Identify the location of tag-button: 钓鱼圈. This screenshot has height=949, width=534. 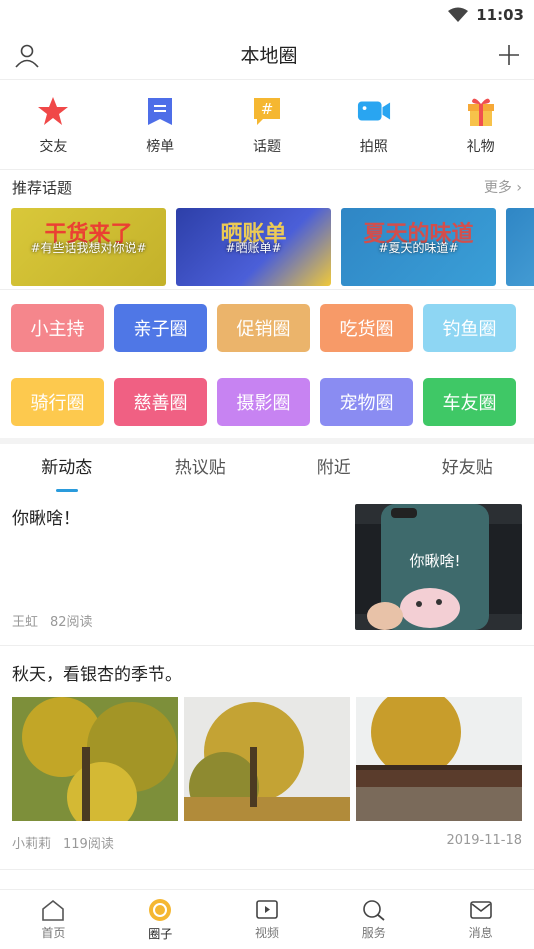
(469, 328).